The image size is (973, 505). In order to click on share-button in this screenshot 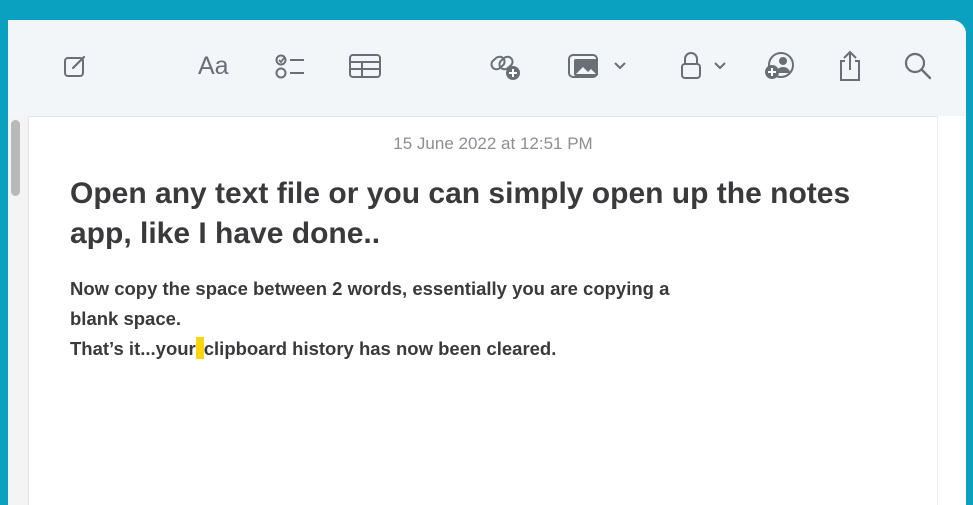, I will do `click(850, 66)`.